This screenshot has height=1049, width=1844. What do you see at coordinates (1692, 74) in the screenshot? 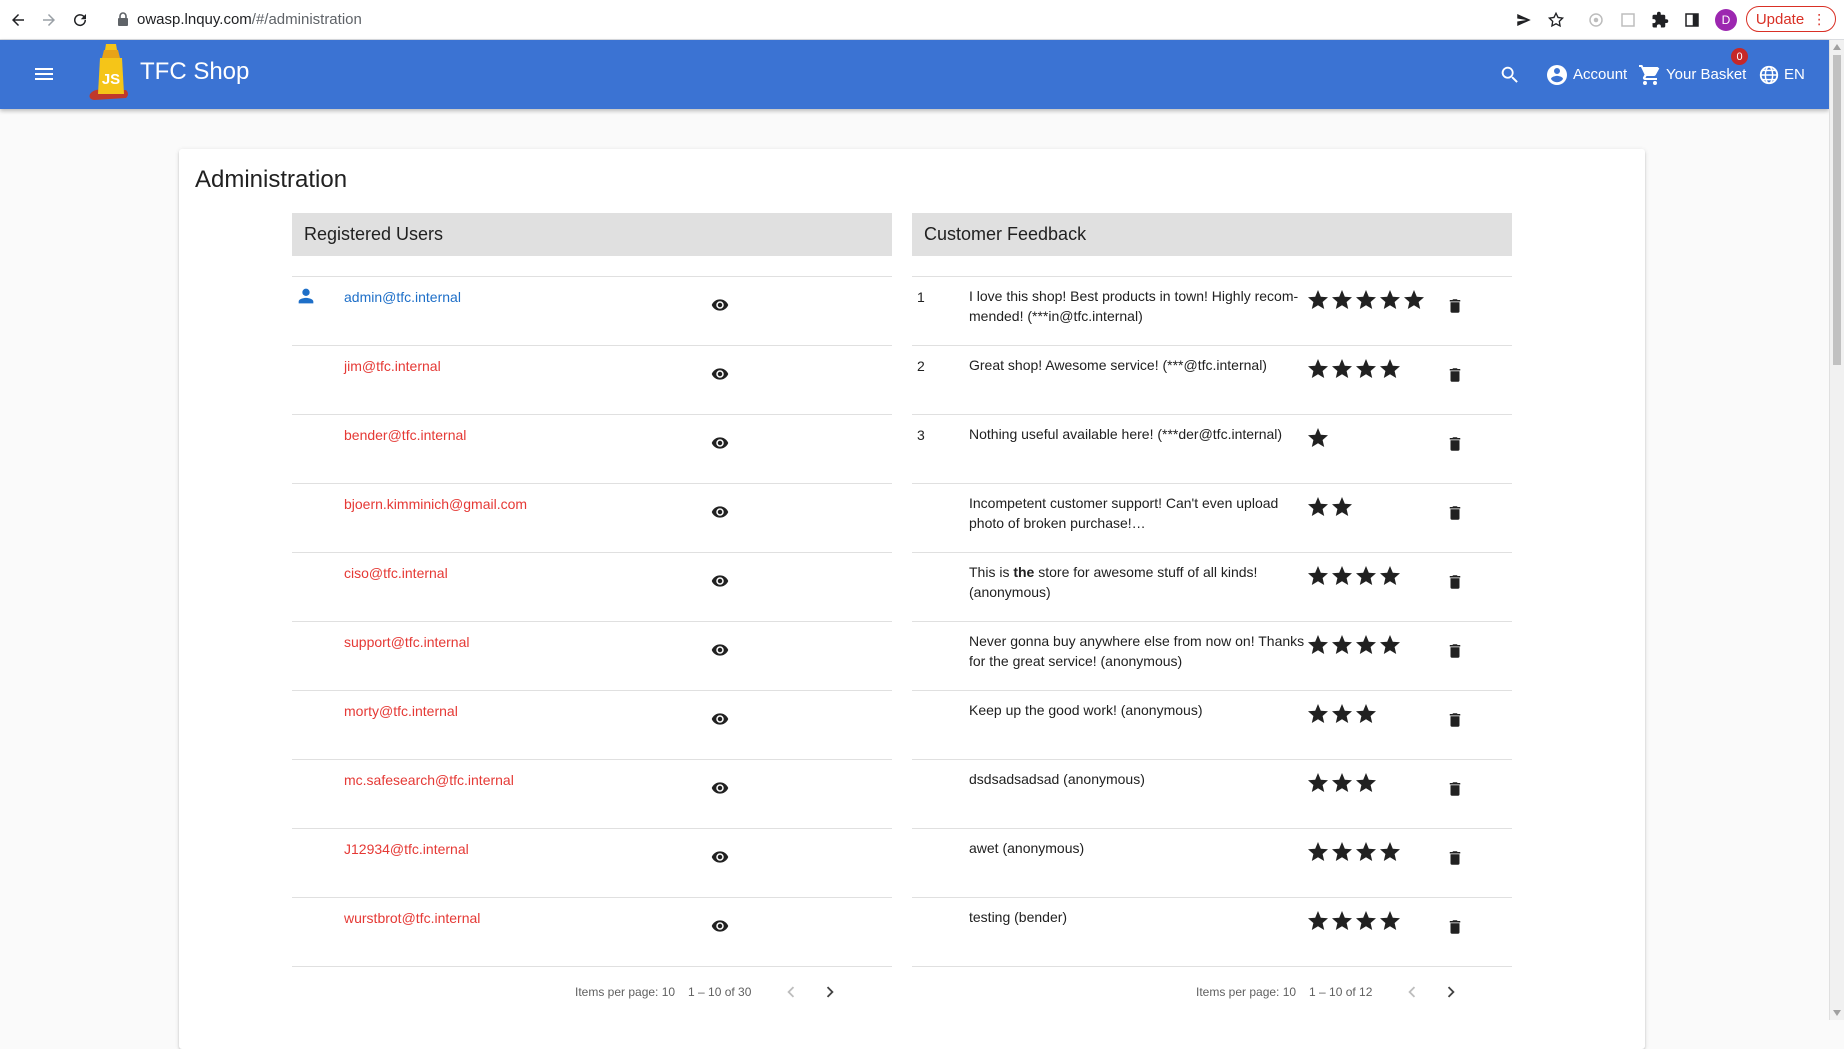
I see `basket-button: Your Basket` at bounding box center [1692, 74].